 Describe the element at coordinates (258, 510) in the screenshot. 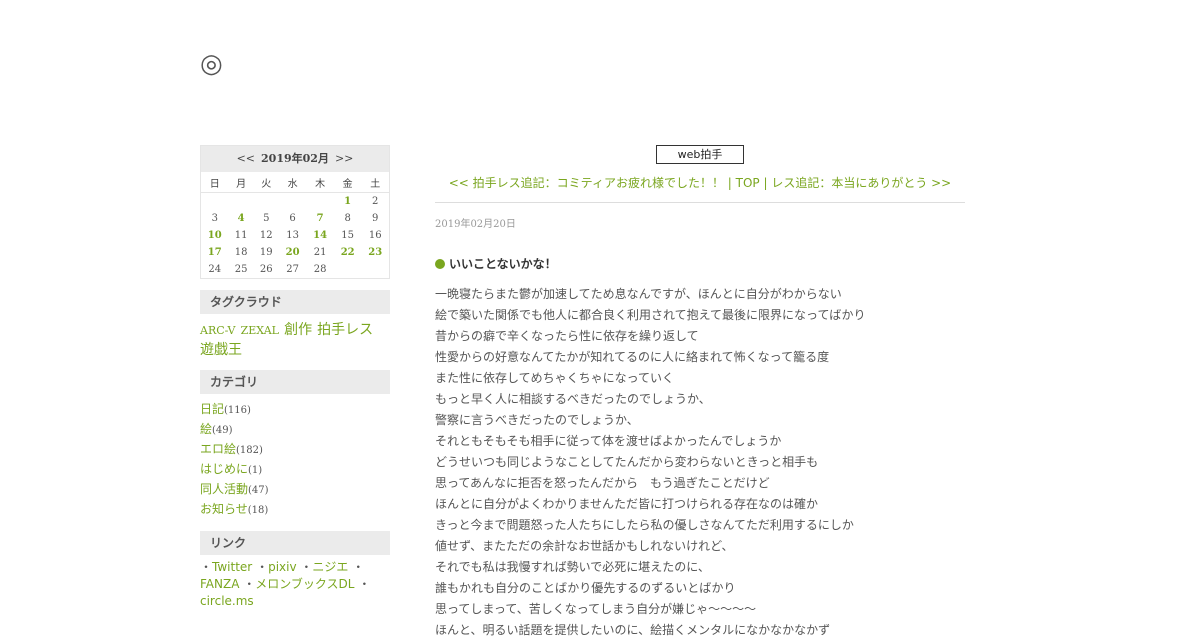

I see `category-count: (18)` at that location.